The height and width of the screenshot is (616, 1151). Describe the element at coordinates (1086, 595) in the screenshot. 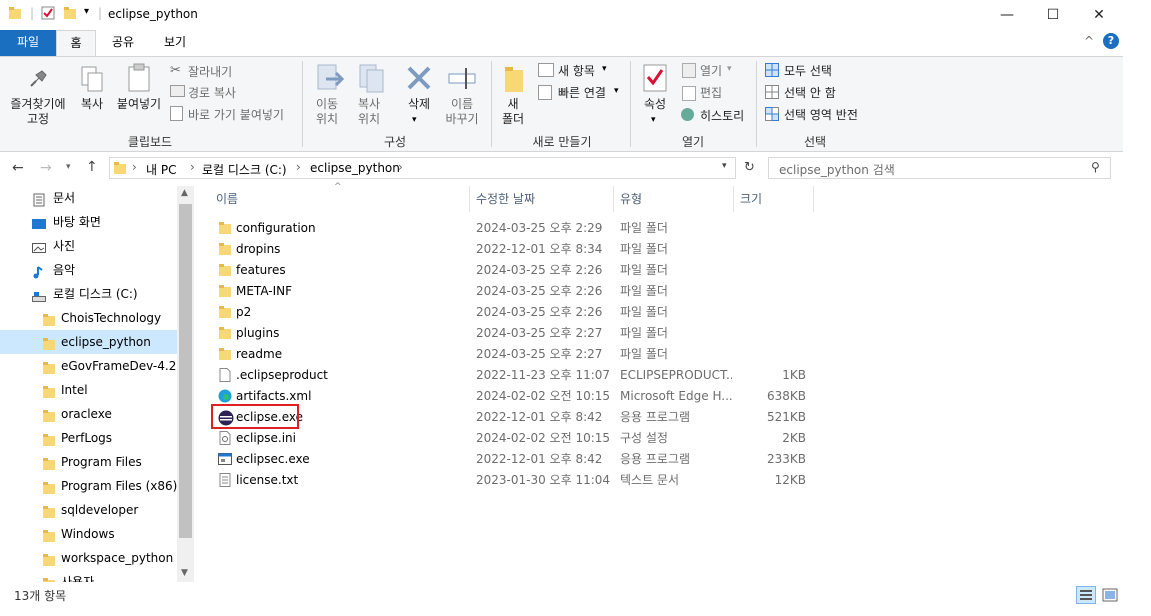

I see `details-view-button` at that location.